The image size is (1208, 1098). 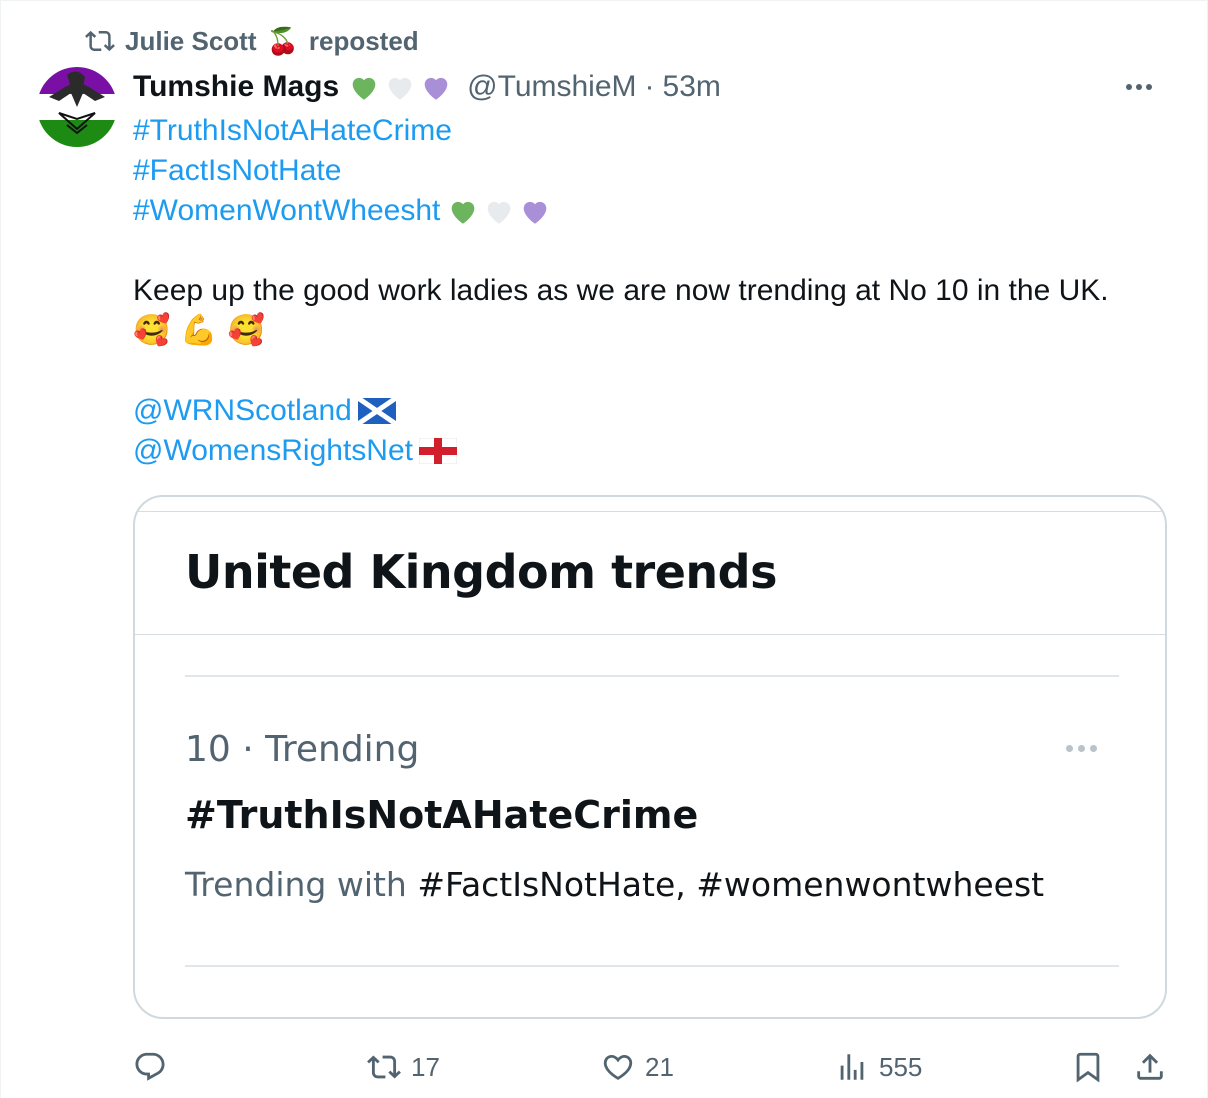 What do you see at coordinates (286, 211) in the screenshot?
I see `hashtag-link: #WomenWontWheesht` at bounding box center [286, 211].